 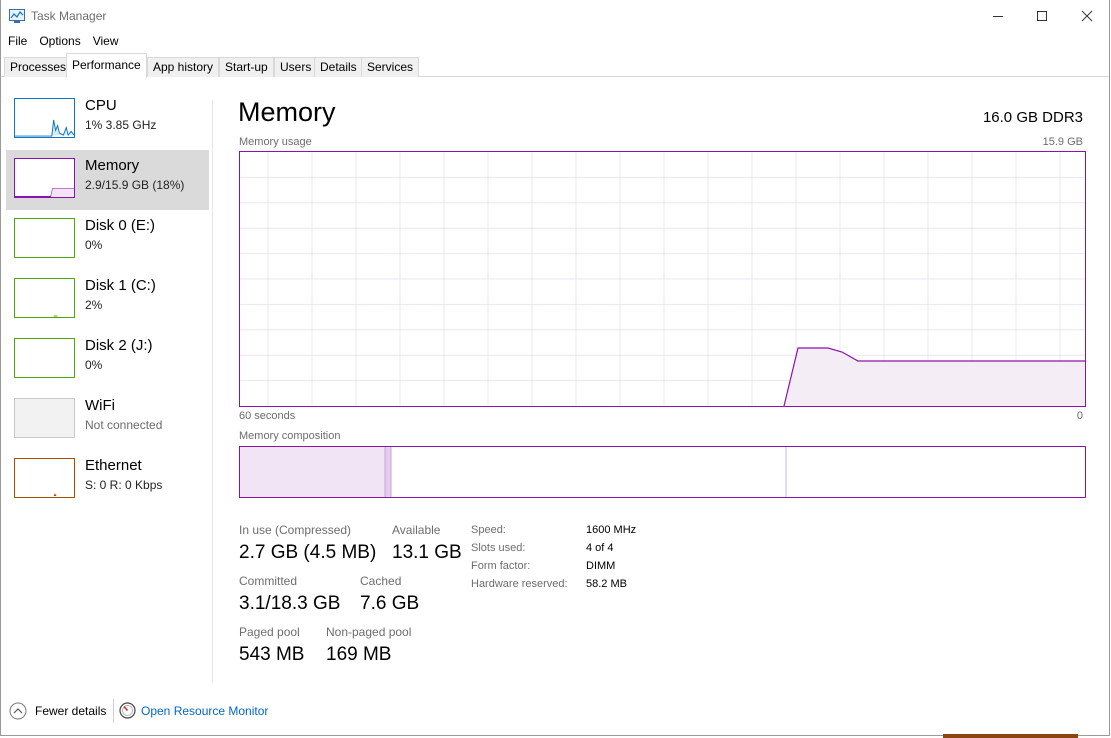 I want to click on form-factor-label: Form factor:, so click(x=501, y=566).